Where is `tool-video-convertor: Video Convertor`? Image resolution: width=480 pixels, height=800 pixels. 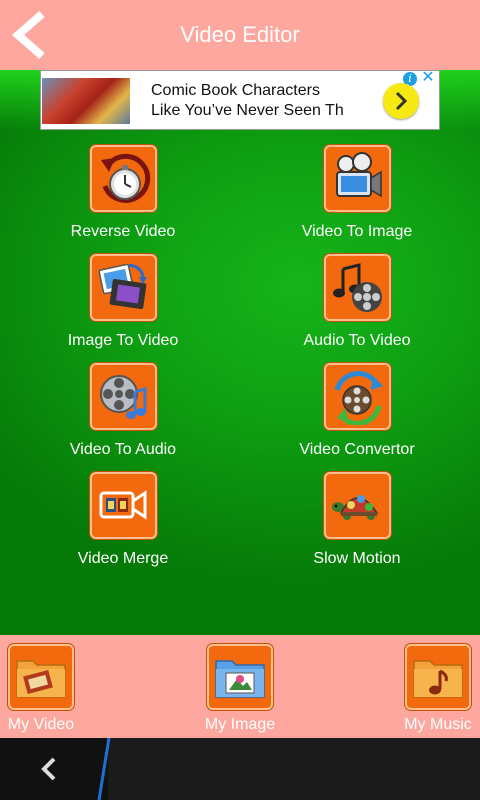 tool-video-convertor: Video Convertor is located at coordinates (357, 418).